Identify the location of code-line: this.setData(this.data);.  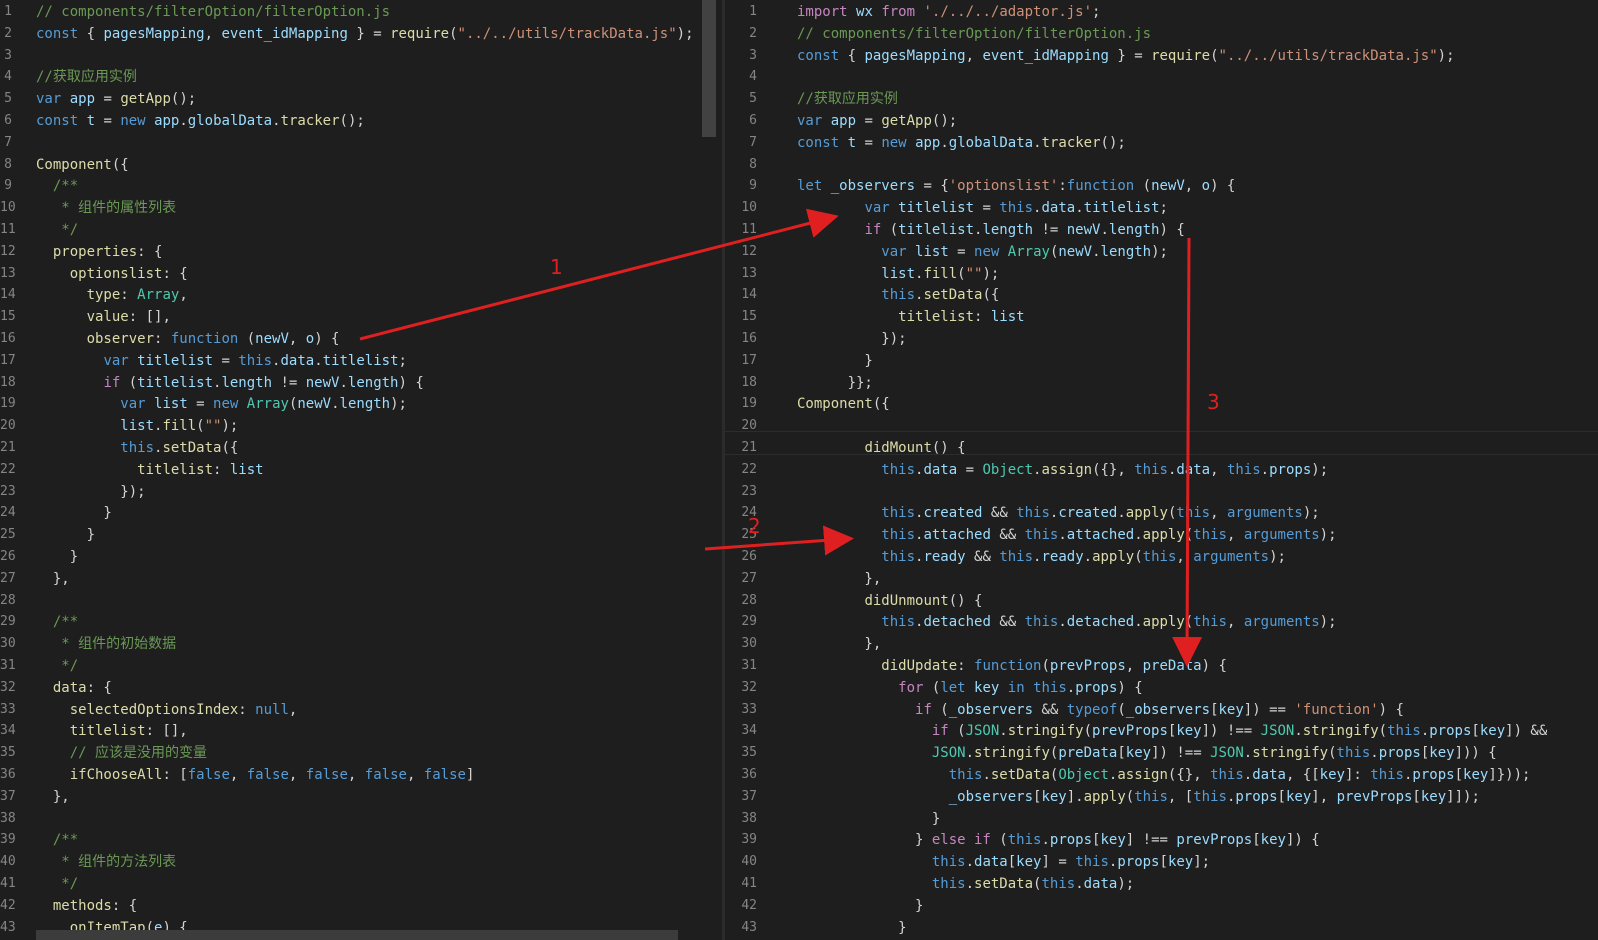
(965, 884).